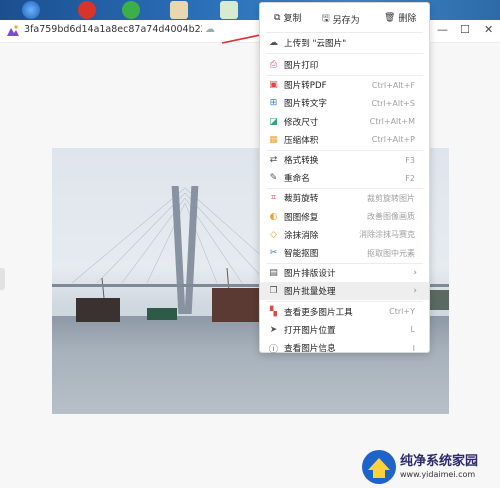 The height and width of the screenshot is (488, 500). What do you see at coordinates (301, 254) in the screenshot?
I see `menu-item-label: 智能抠图` at bounding box center [301, 254].